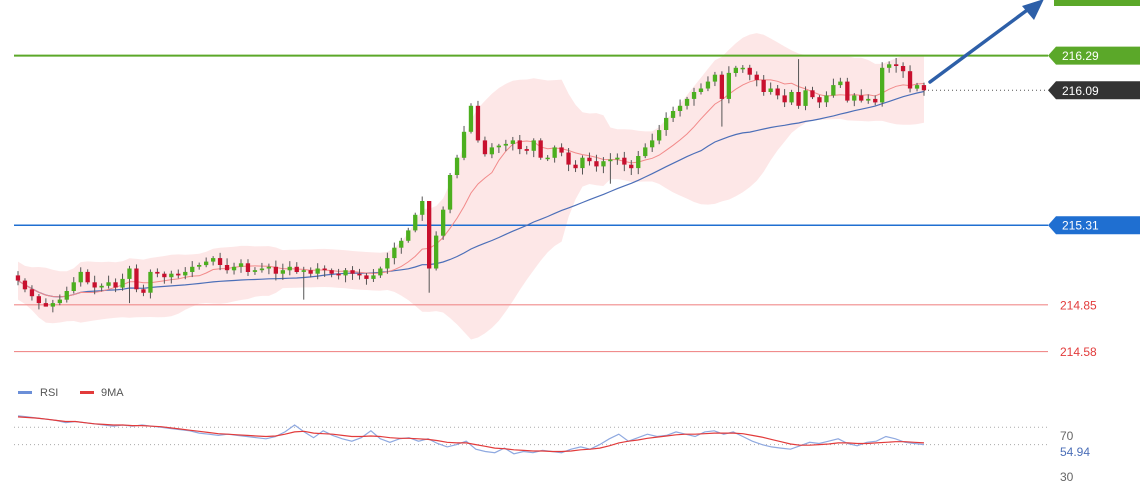 Image resolution: width=1140 pixels, height=500 pixels. What do you see at coordinates (1067, 477) in the screenshot?
I see `rsi-tick-30: 30` at bounding box center [1067, 477].